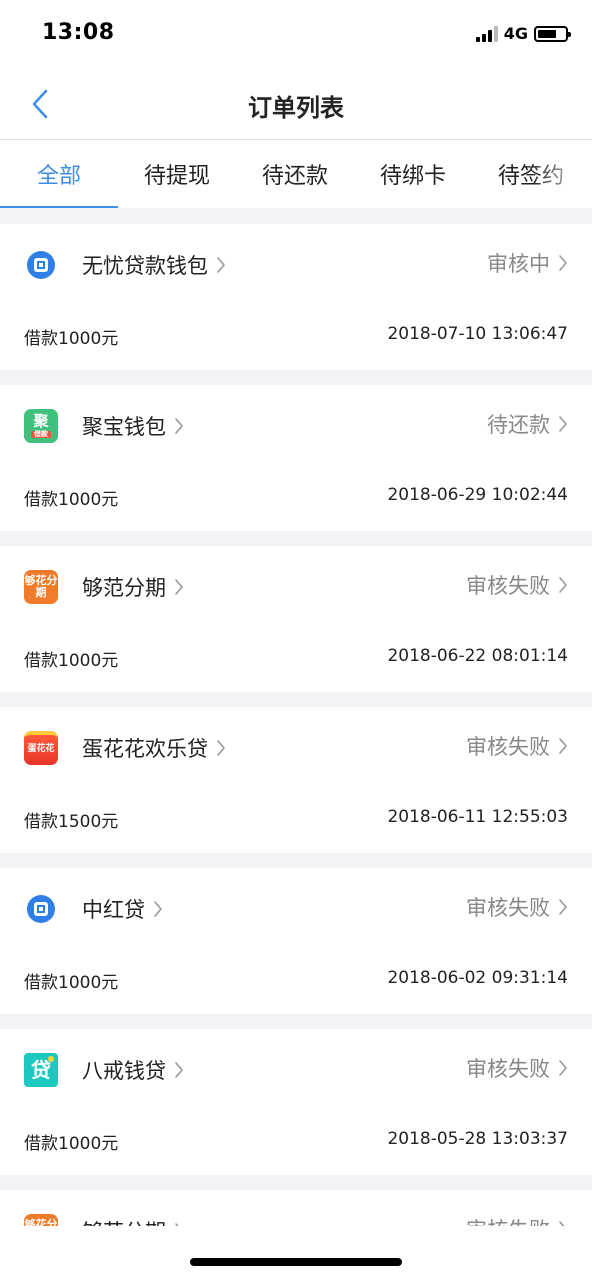 The image size is (592, 1280). I want to click on tab-label: 待签约, so click(530, 176).